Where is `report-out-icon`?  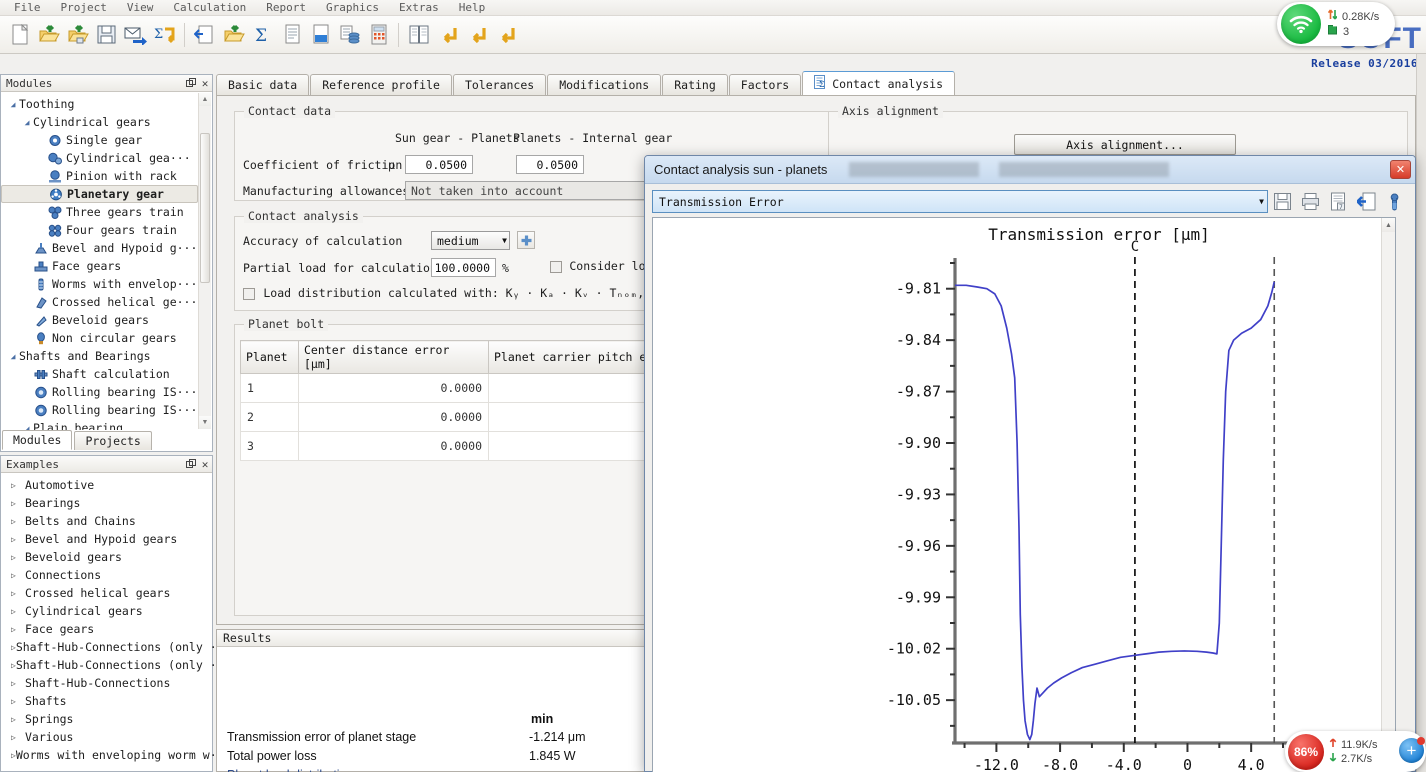 report-out-icon is located at coordinates (204, 35).